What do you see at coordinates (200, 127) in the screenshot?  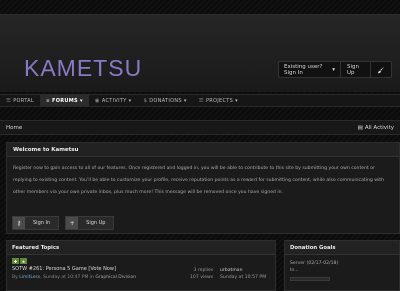 I see `breadcrumb: Home ▤ All Activity` at bounding box center [200, 127].